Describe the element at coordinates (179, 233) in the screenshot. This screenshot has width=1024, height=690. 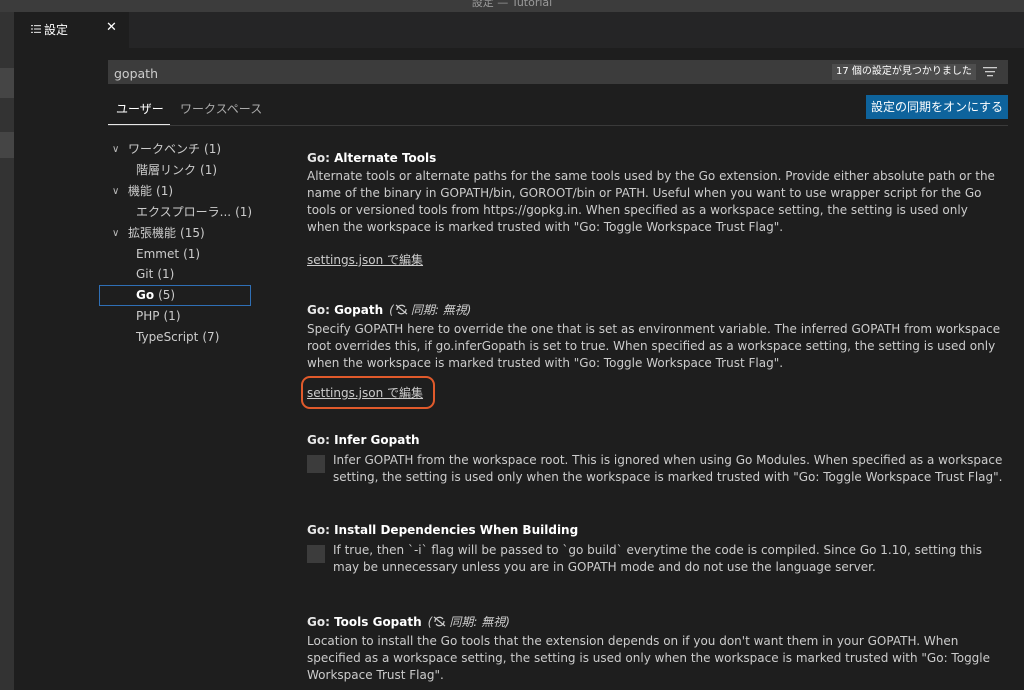
I see `toc-item-extensions: ∨ 拡張機能 (15)` at that location.